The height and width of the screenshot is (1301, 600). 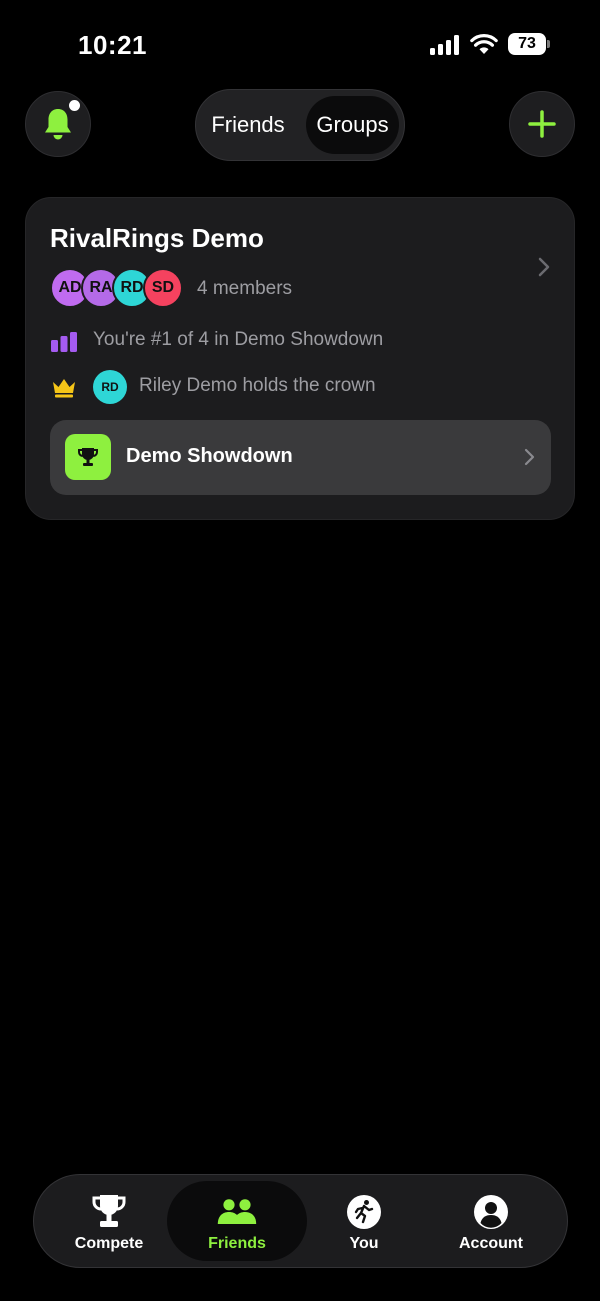 I want to click on account-icon, so click(x=491, y=1212).